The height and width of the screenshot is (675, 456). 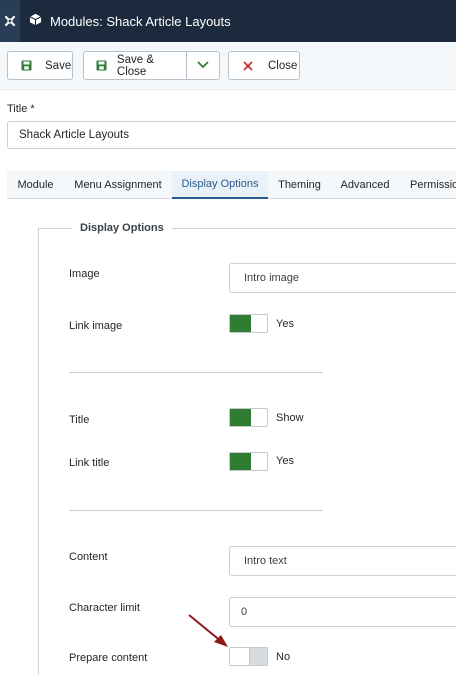 What do you see at coordinates (365, 185) in the screenshot?
I see `tab-advanced: Advanced` at bounding box center [365, 185].